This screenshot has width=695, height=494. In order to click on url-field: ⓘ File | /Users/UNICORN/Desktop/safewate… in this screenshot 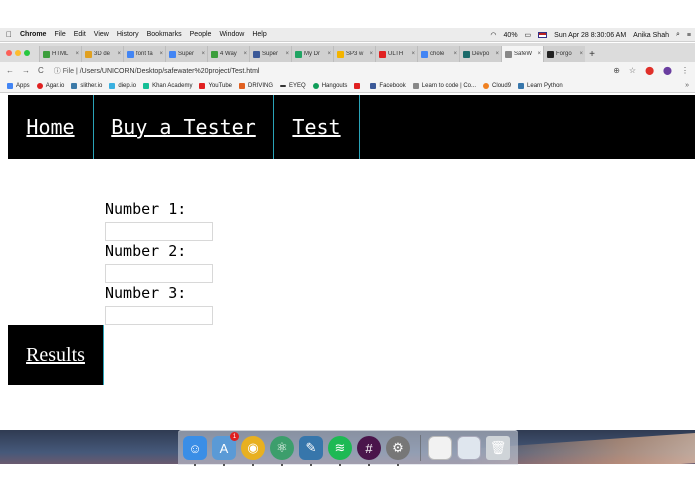, I will do `click(157, 71)`.